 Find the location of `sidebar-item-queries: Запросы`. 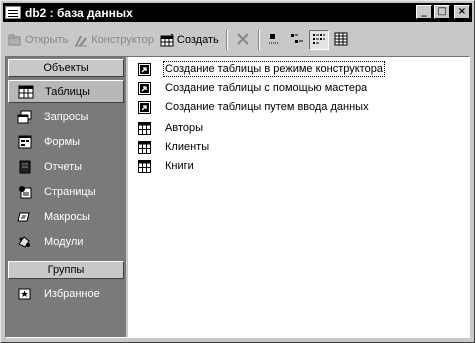

sidebar-item-queries: Запросы is located at coordinates (66, 116).